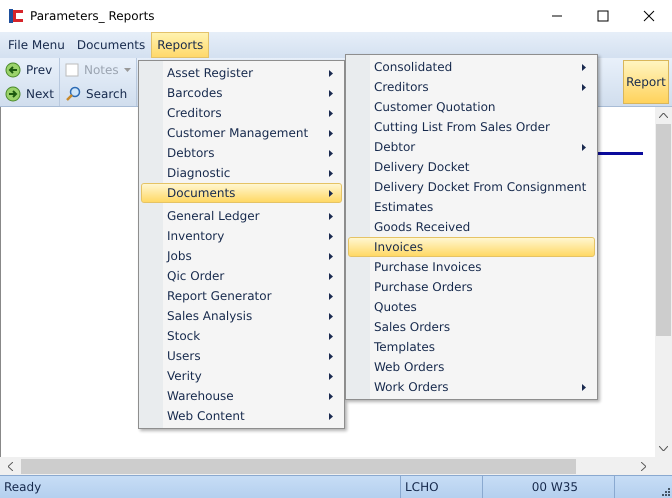  What do you see at coordinates (471, 387) in the screenshot?
I see `menu-item: Work Orders` at bounding box center [471, 387].